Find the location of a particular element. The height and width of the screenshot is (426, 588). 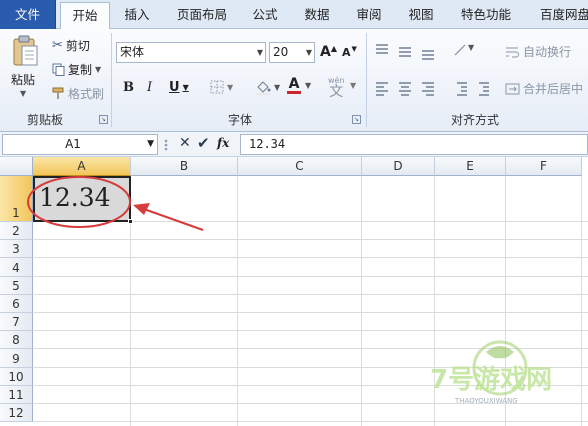

tab-view: 视图 is located at coordinates (421, 14).